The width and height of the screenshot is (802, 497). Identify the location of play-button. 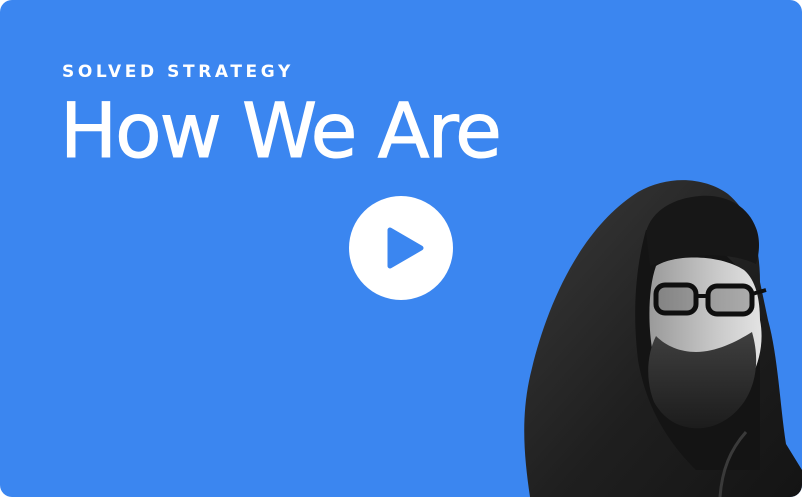
(401, 248).